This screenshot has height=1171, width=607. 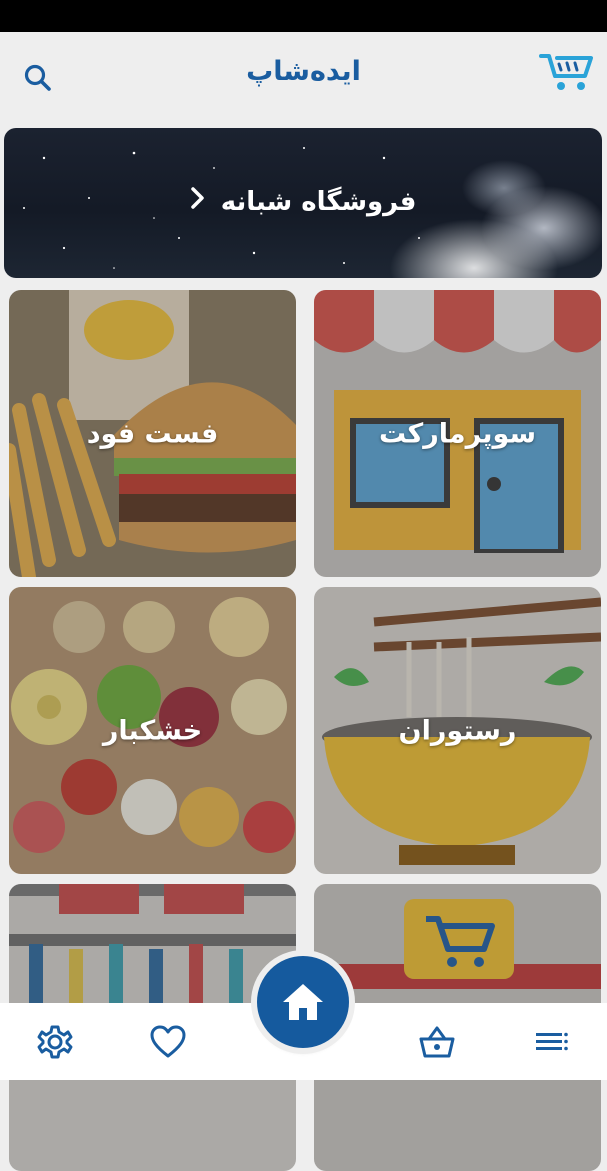 I want to click on category-tile-fast-food: فست فود, so click(x=152, y=433).